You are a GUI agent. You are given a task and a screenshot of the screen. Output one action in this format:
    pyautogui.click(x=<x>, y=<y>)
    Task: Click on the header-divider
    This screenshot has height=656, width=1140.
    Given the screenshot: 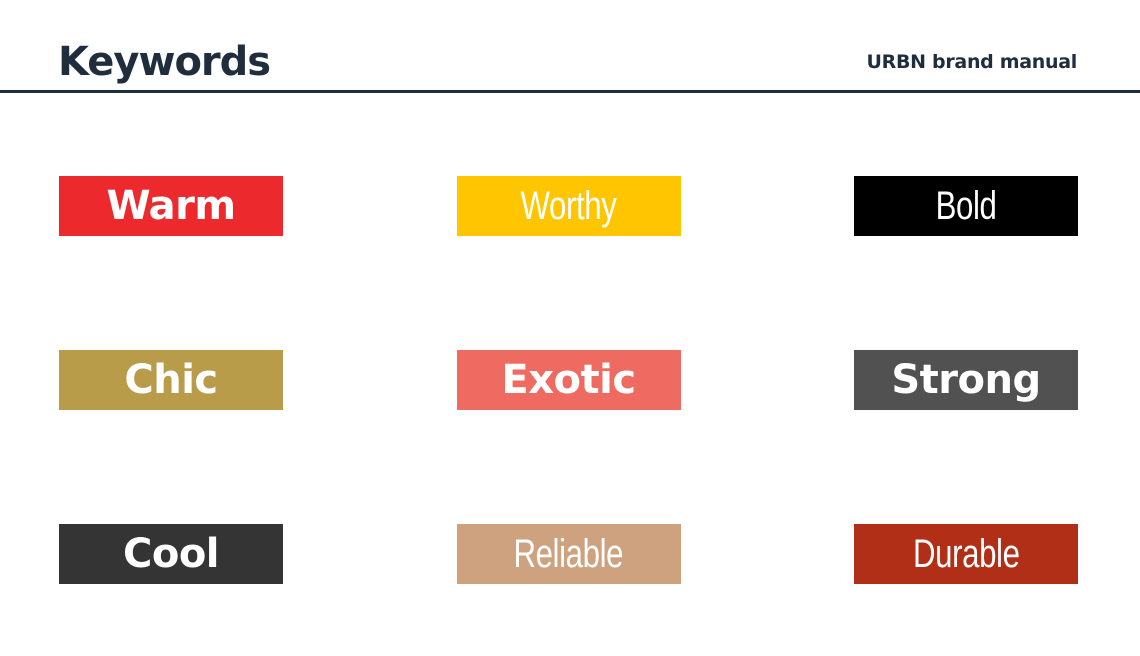 What is the action you would take?
    pyautogui.click(x=570, y=91)
    